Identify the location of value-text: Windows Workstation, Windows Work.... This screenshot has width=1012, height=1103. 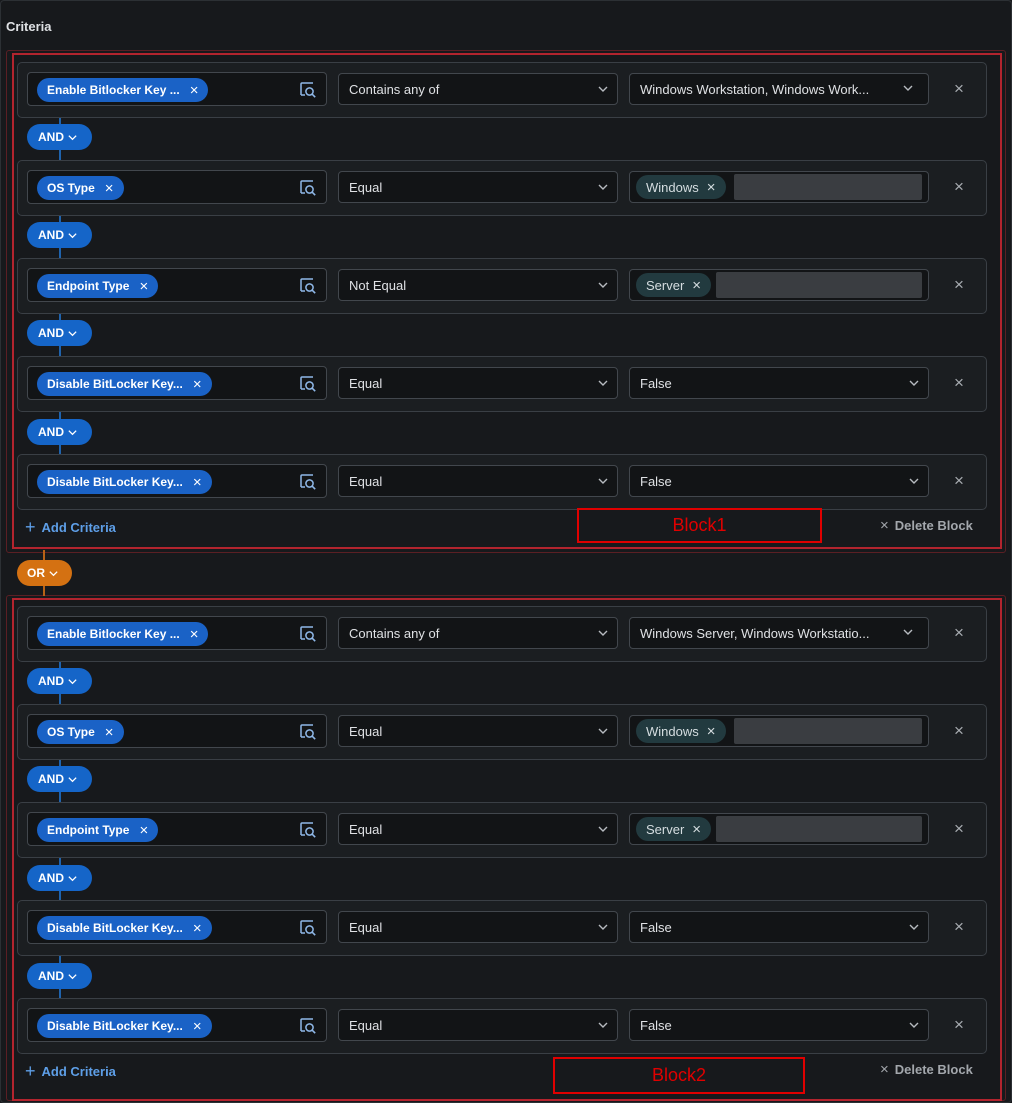
(755, 89).